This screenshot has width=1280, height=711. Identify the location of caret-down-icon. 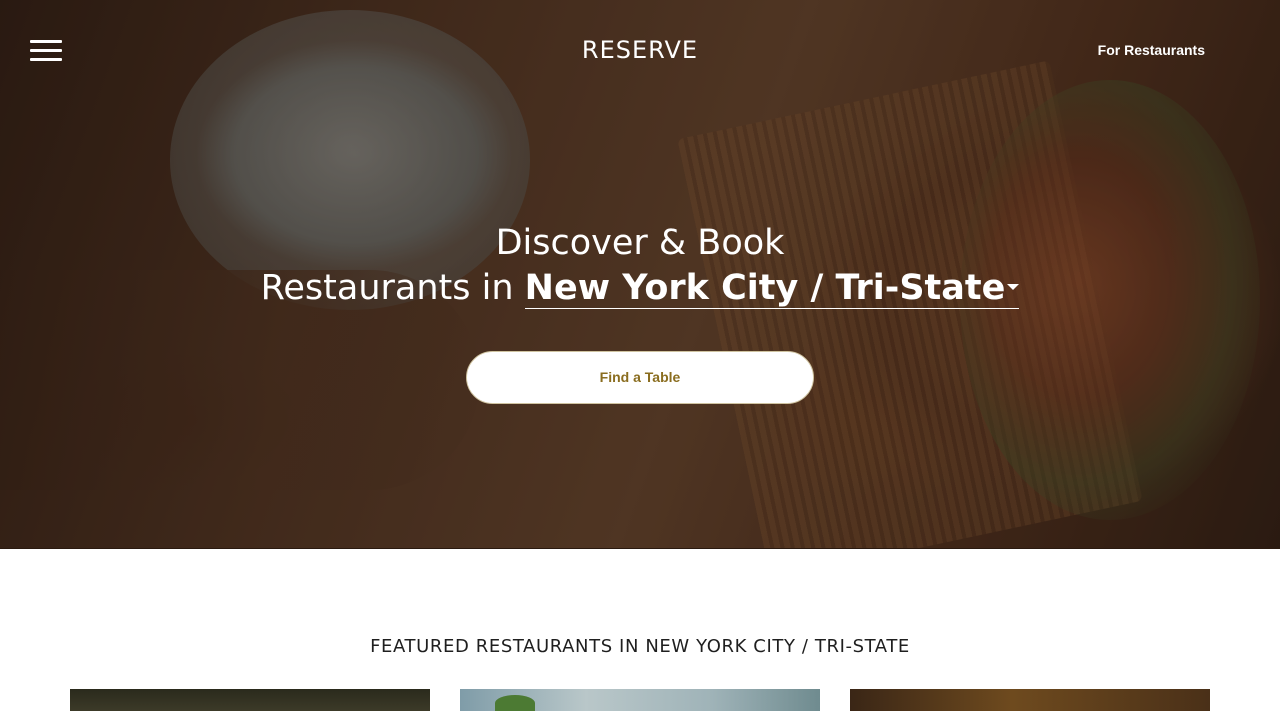
(1013, 287).